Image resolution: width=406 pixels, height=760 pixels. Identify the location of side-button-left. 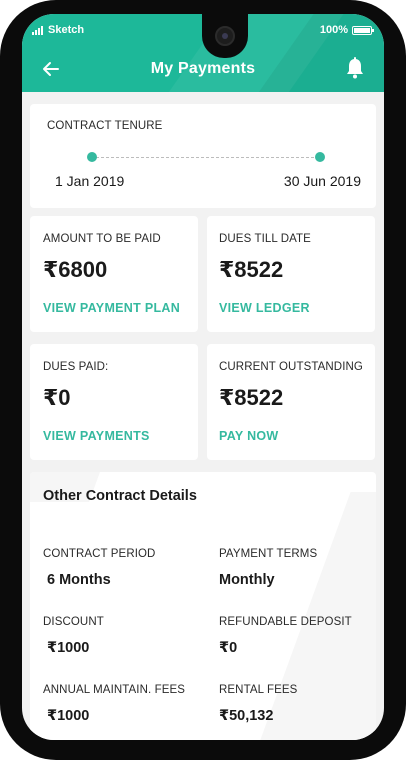
(2, 186).